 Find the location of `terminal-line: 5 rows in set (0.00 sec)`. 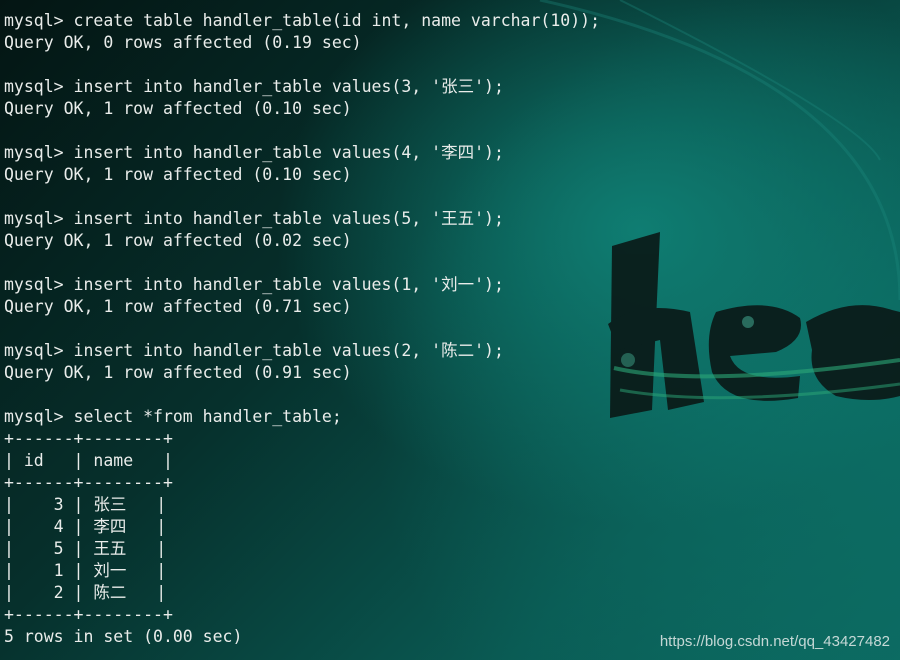

terminal-line: 5 rows in set (0.00 sec) is located at coordinates (123, 636).